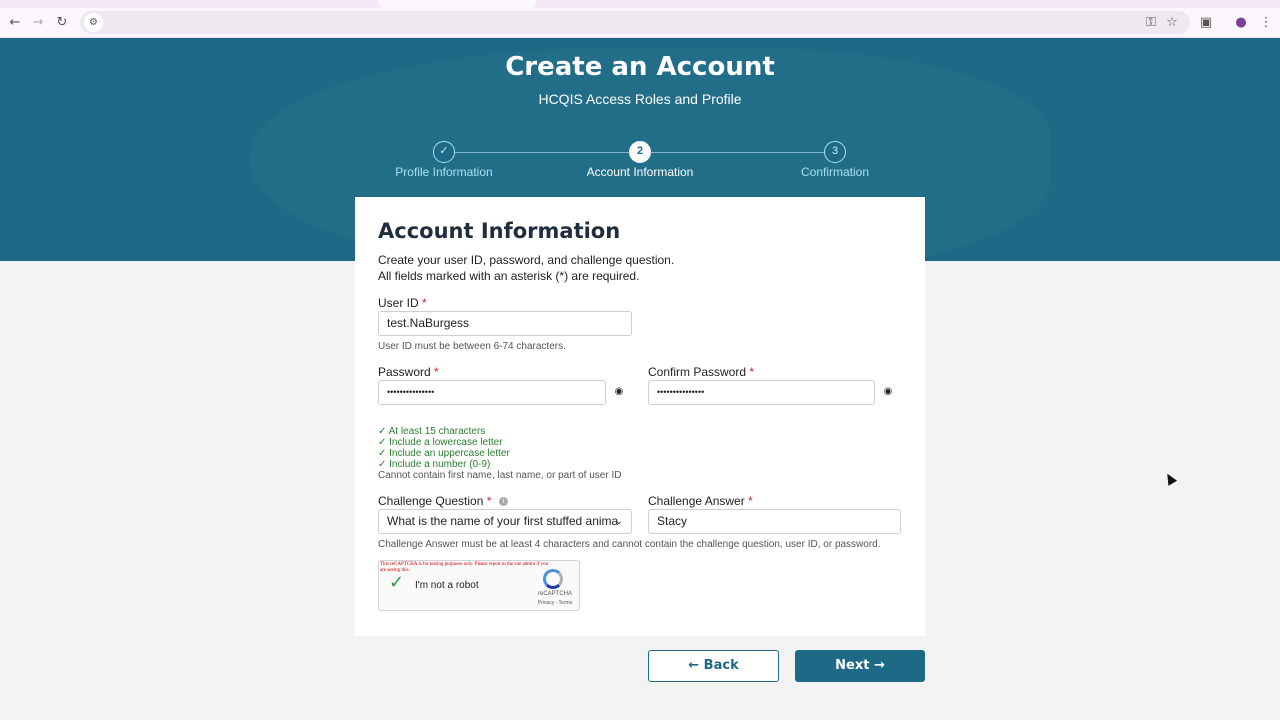 This screenshot has height=720, width=1280. Describe the element at coordinates (696, 501) in the screenshot. I see `challenge-answer-label-text: Challenge Answer` at that location.